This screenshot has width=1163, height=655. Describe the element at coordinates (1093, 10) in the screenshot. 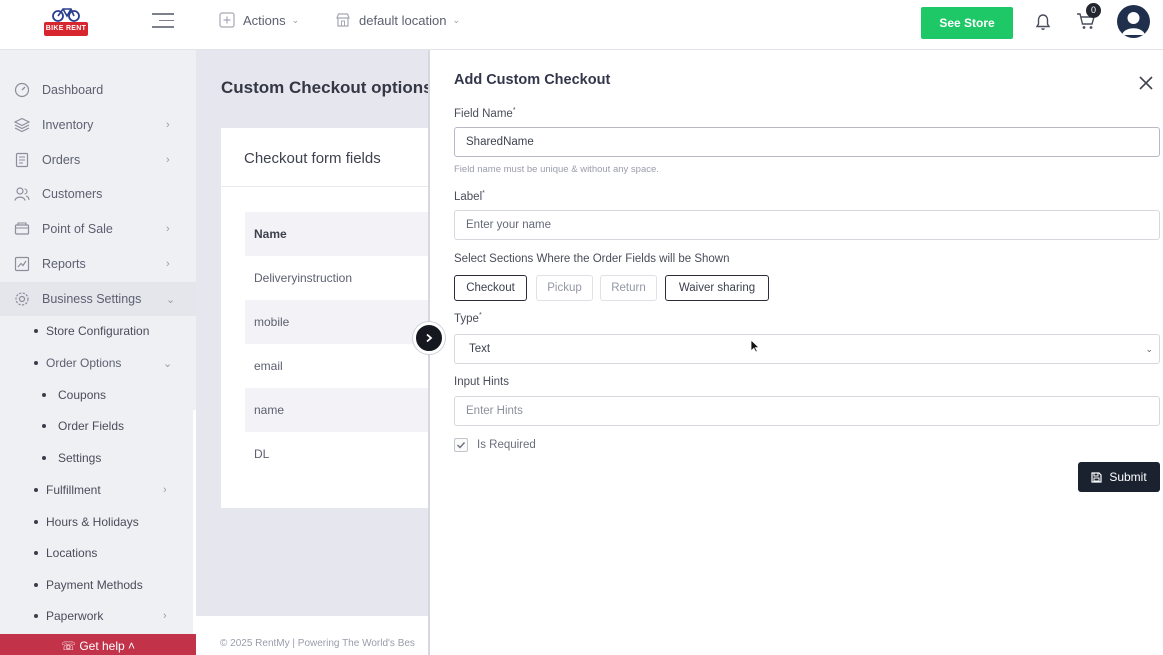

I see `cart-count-badge: 0` at that location.